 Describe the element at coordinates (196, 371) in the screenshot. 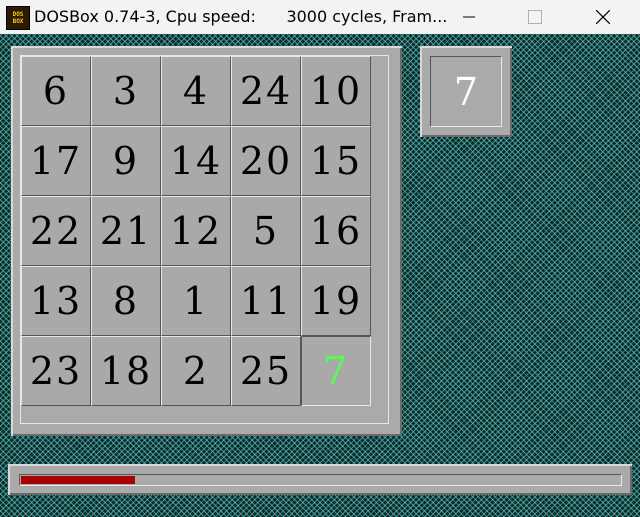

I see `puzzle-tile: 2` at that location.